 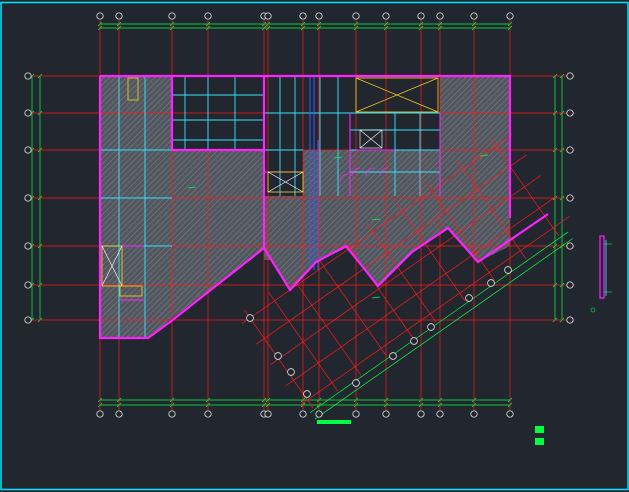 What do you see at coordinates (601, 274) in the screenshot?
I see `section-mark-icon` at bounding box center [601, 274].